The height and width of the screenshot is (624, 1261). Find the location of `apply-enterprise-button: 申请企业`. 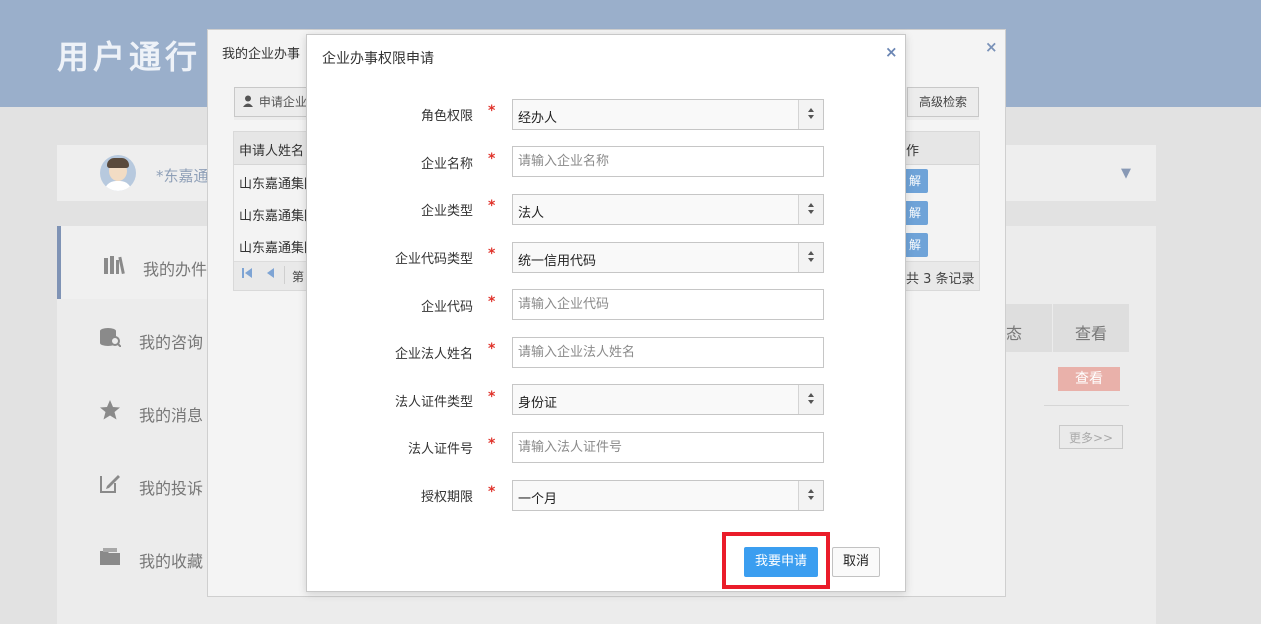

apply-enterprise-button: 申请企业 is located at coordinates (273, 102).